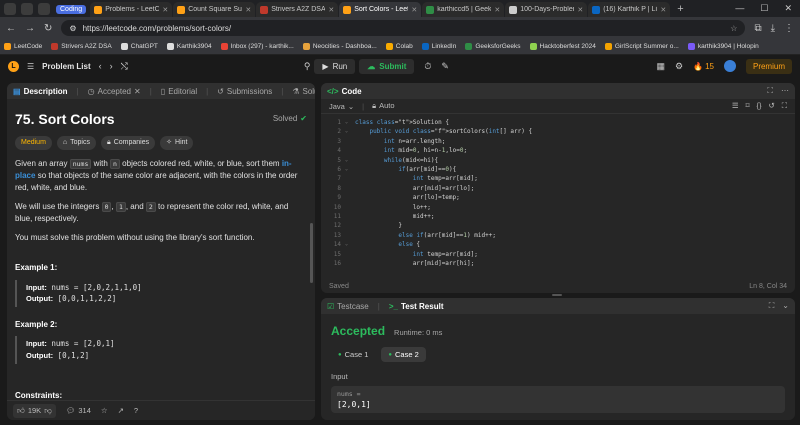 The height and width of the screenshot is (425, 800). I want to click on layout-icon: ▦, so click(661, 66).